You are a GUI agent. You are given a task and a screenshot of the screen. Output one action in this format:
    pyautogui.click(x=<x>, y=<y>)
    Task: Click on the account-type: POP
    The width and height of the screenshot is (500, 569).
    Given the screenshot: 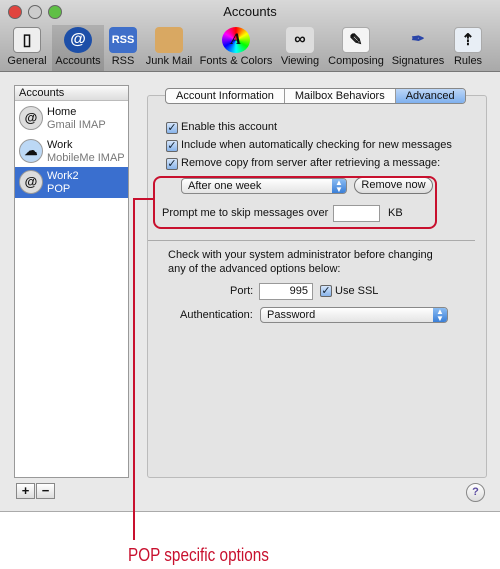 What is the action you would take?
    pyautogui.click(x=59, y=189)
    